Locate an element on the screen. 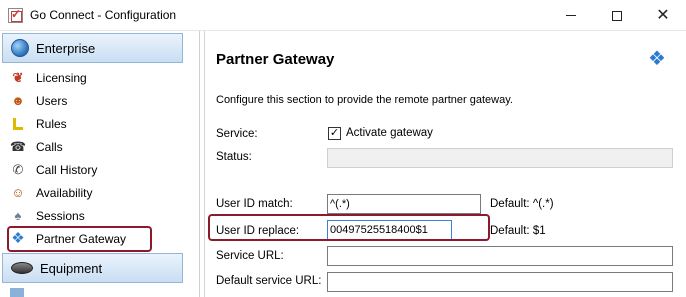 This screenshot has height=297, width=686. minimize-icon is located at coordinates (571, 15).